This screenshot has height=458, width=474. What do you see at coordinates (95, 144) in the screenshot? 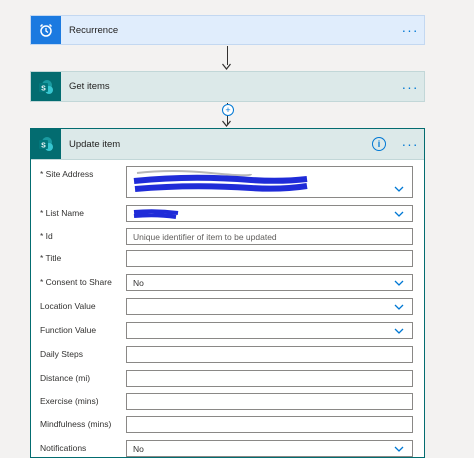
I see `update-item-title: Update item` at bounding box center [95, 144].